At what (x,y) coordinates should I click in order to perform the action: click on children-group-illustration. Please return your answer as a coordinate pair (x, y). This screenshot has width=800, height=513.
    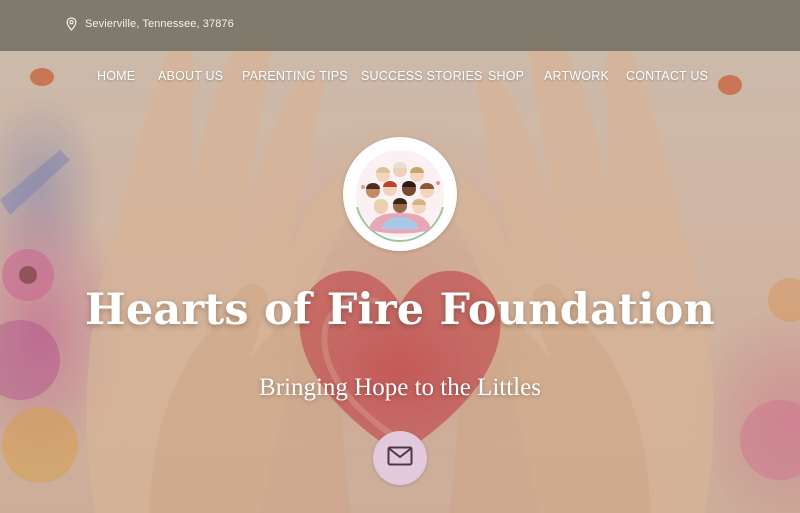
    Looking at the image, I should click on (400, 196).